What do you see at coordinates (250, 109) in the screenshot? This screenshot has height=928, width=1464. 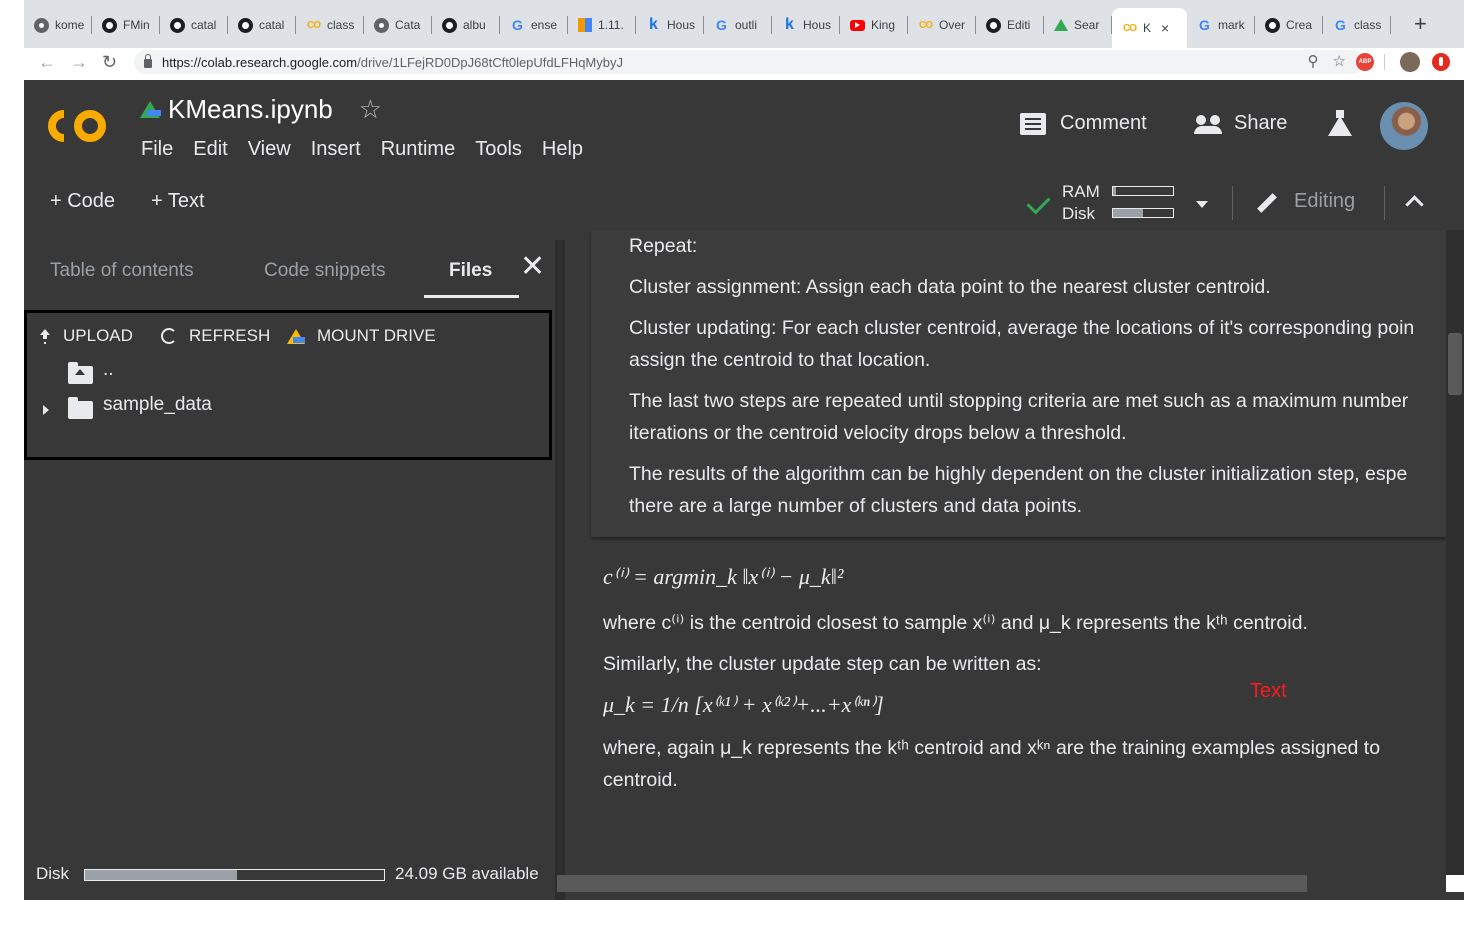 I see `notebook-name: KMeans.ipynb` at bounding box center [250, 109].